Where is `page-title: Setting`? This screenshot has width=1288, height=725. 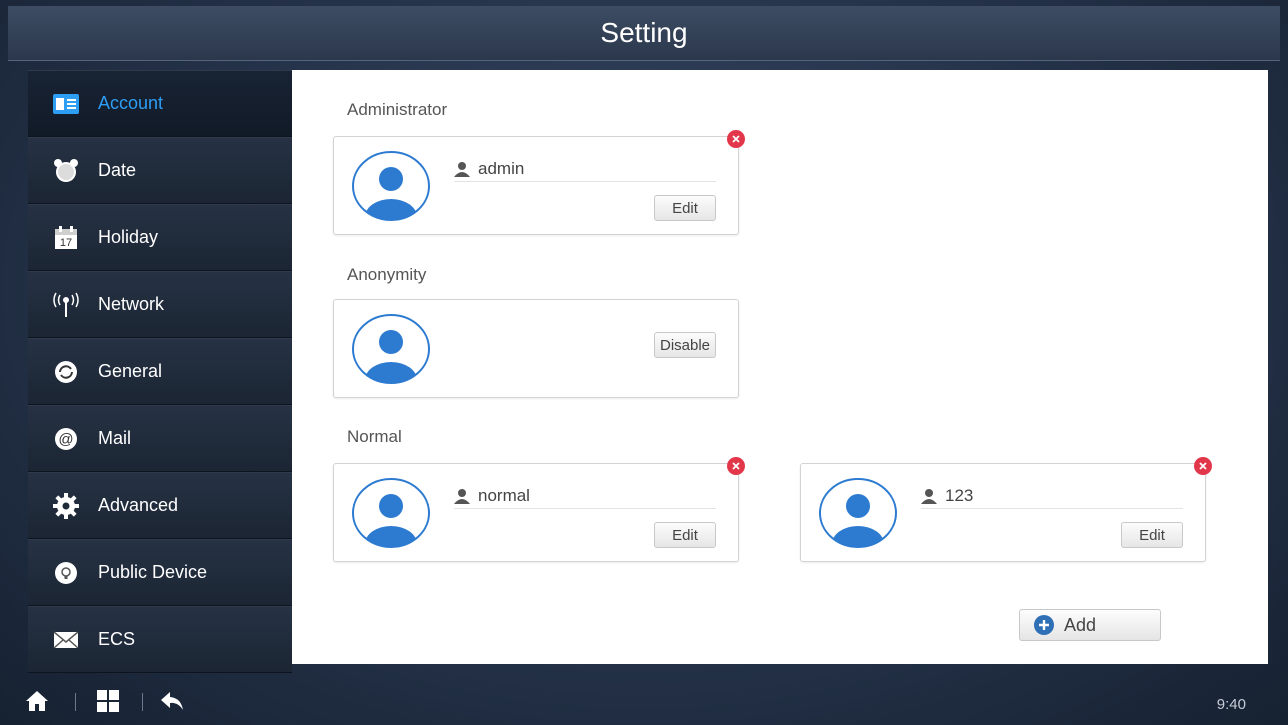
page-title: Setting is located at coordinates (644, 32).